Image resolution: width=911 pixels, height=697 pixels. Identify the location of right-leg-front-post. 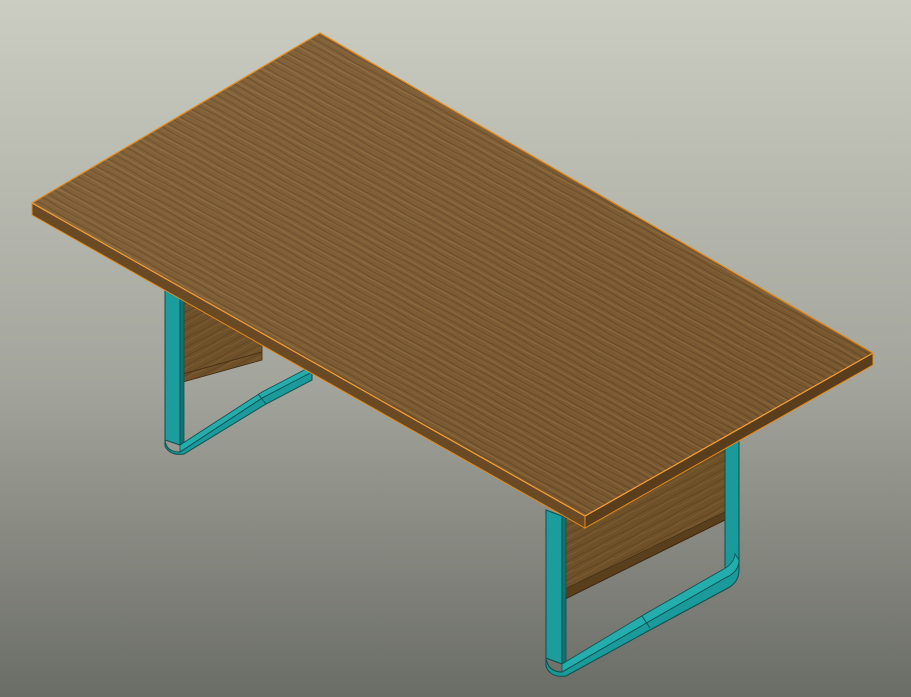
(554, 587).